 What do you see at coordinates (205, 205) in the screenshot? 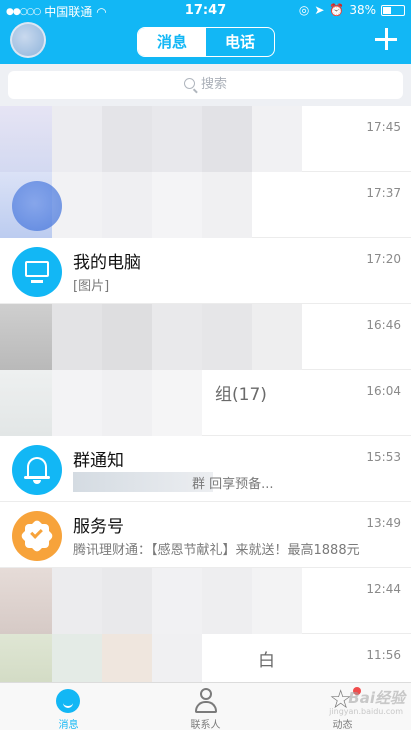
I see `conversation-row: 17:37` at bounding box center [205, 205].